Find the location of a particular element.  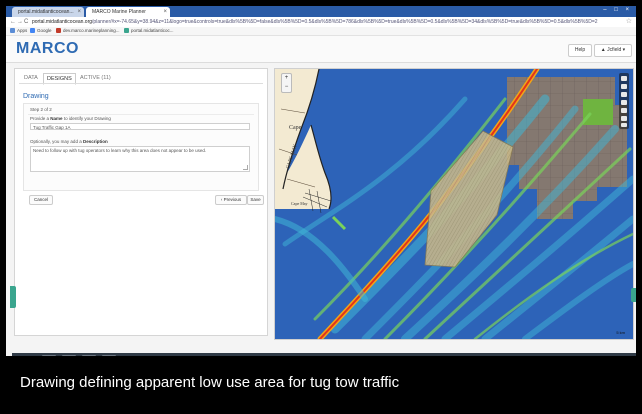

name-prompt: Provide a Name to identify your Drawing is located at coordinates (70, 118).